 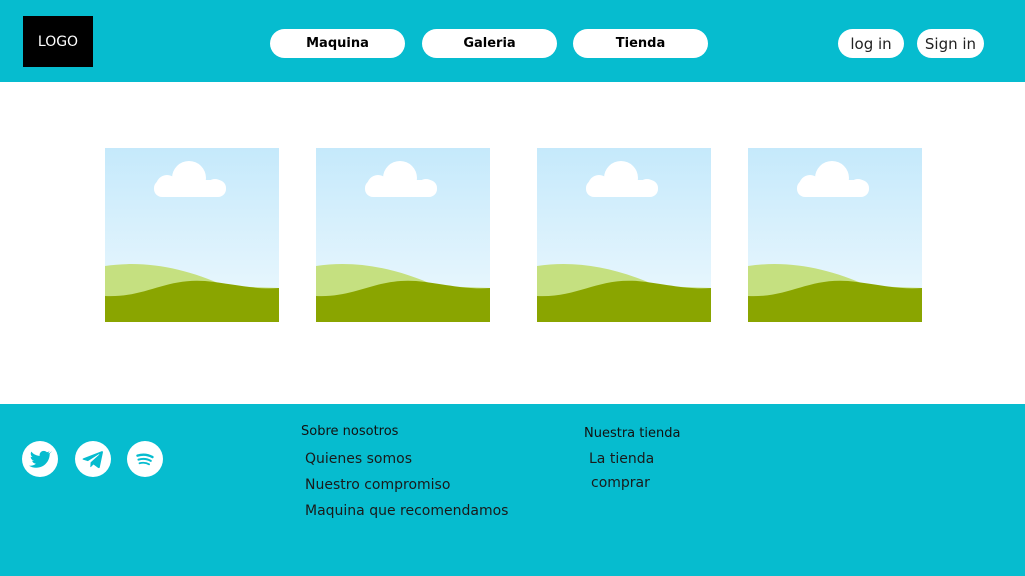 What do you see at coordinates (632, 433) in the screenshot?
I see `section-heading-nuestra-tienda: Nuestra tienda` at bounding box center [632, 433].